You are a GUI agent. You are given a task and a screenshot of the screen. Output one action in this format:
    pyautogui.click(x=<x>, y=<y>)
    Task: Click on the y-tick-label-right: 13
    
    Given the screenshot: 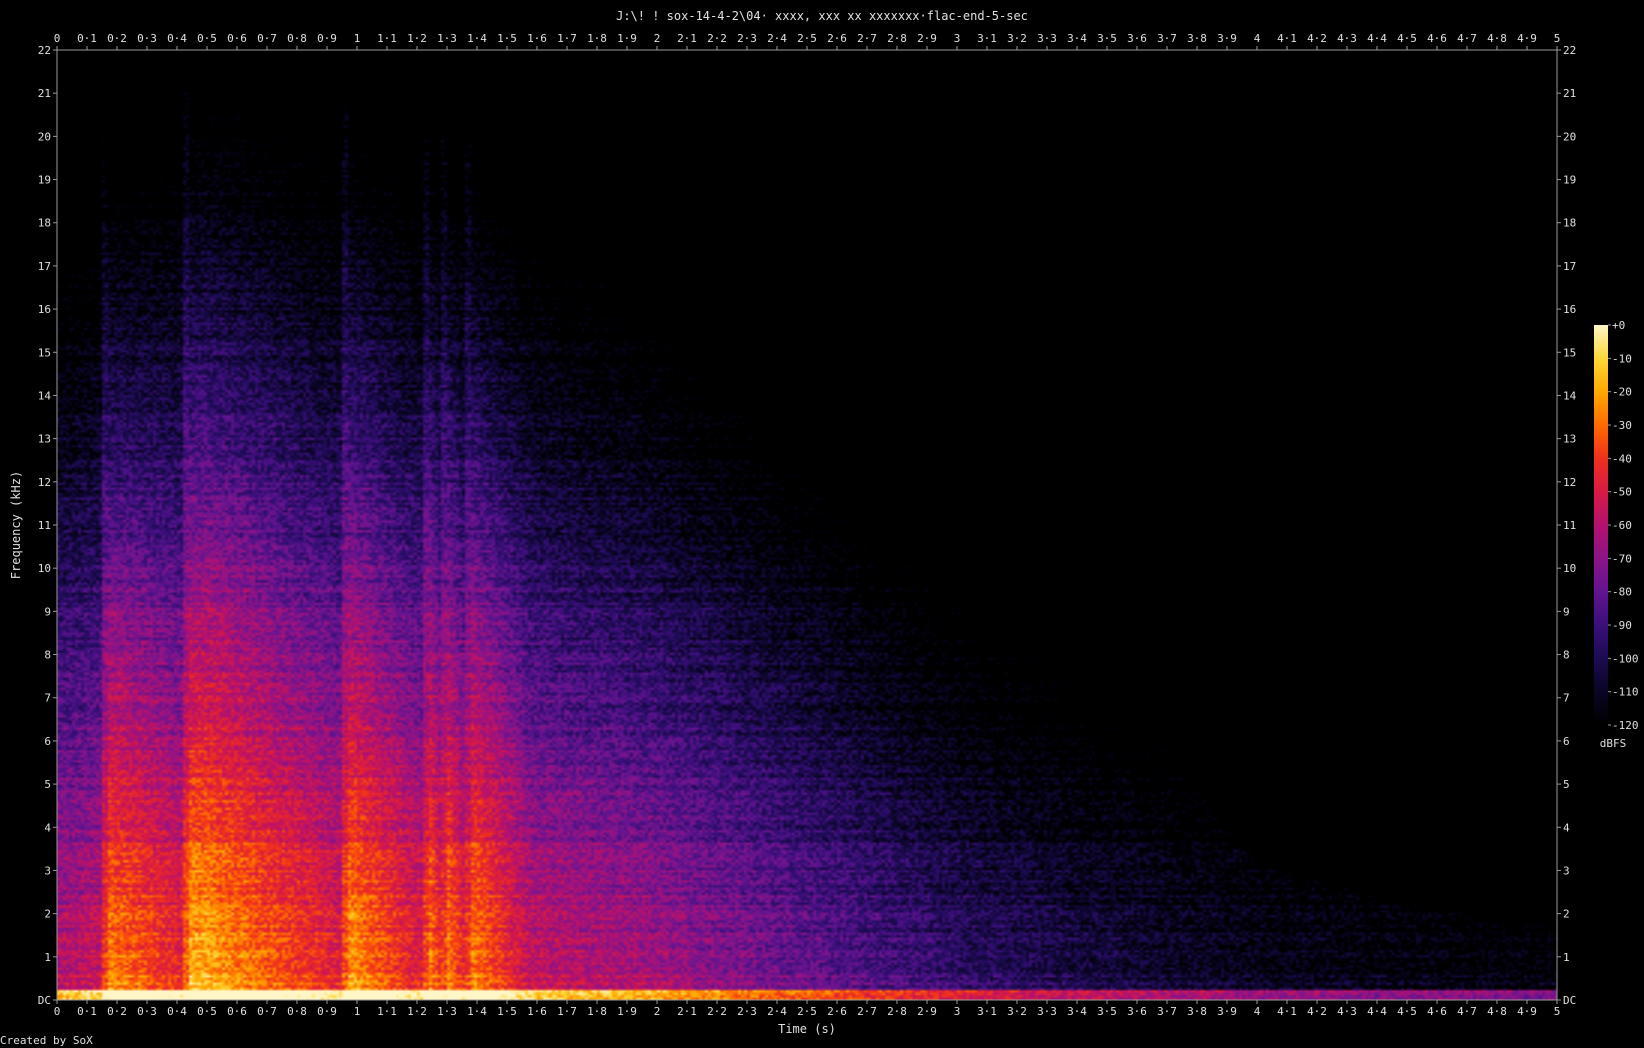 What is the action you would take?
    pyautogui.click(x=1569, y=439)
    